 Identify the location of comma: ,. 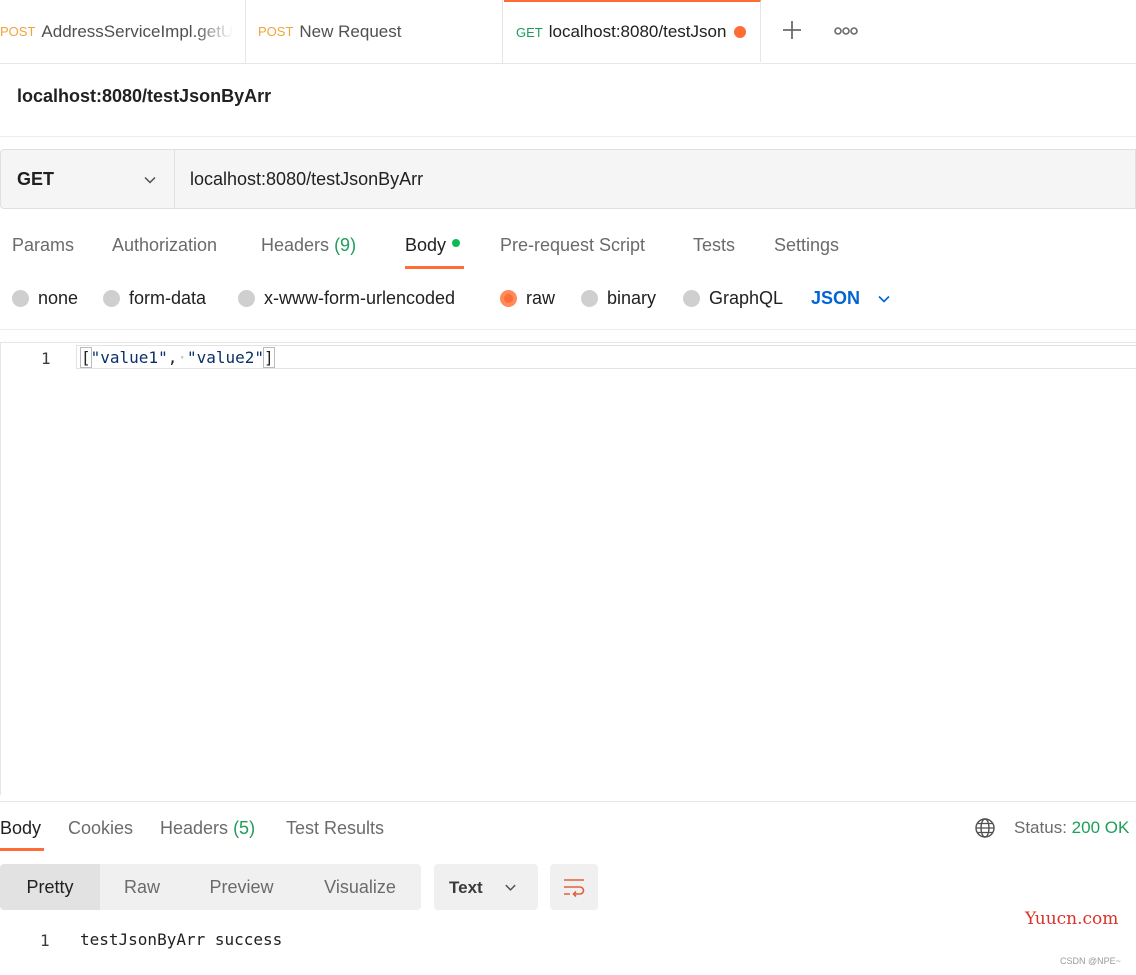
(172, 357).